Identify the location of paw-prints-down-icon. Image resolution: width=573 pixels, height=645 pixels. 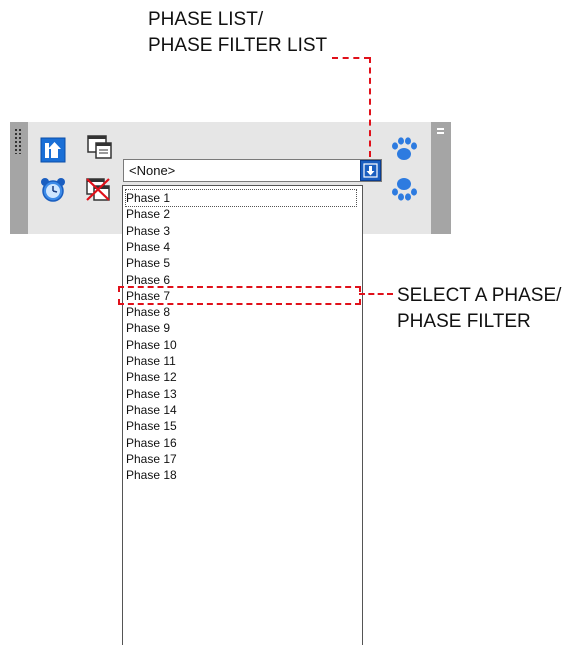
(404, 189).